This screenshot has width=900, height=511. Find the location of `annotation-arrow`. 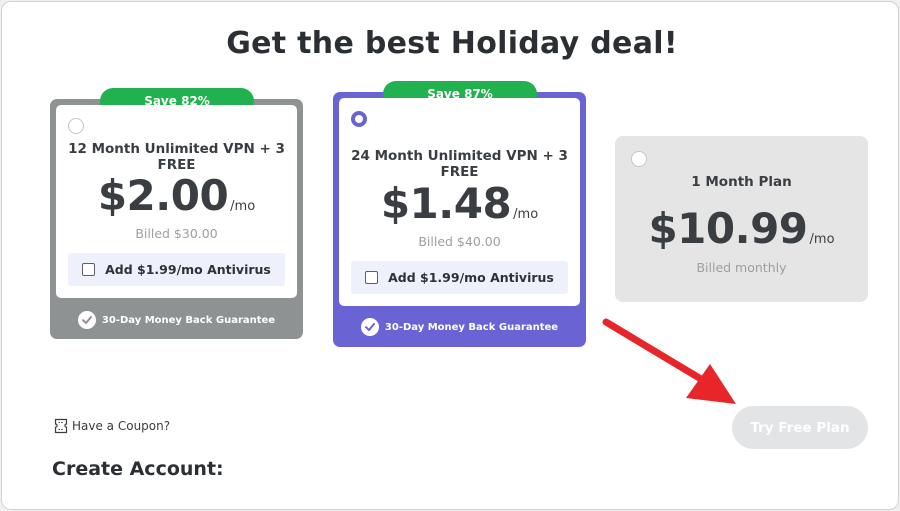

annotation-arrow is located at coordinates (669, 361).